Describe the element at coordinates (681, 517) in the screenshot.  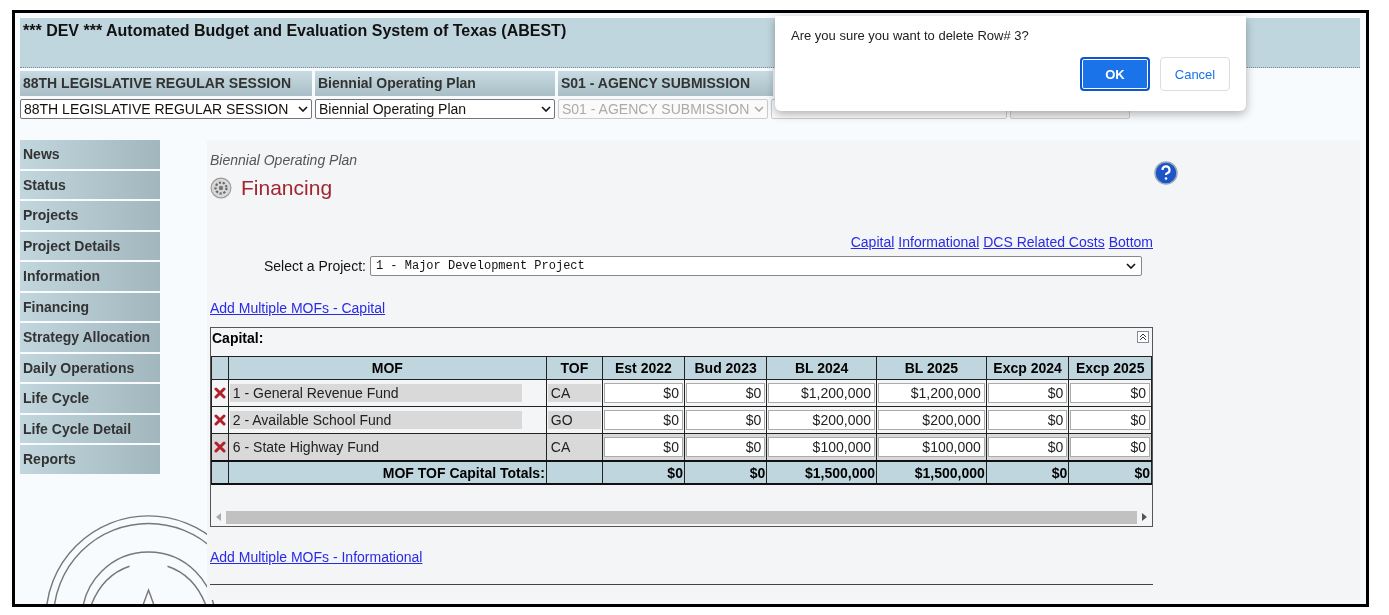
I see `scrollbar-thumb` at that location.